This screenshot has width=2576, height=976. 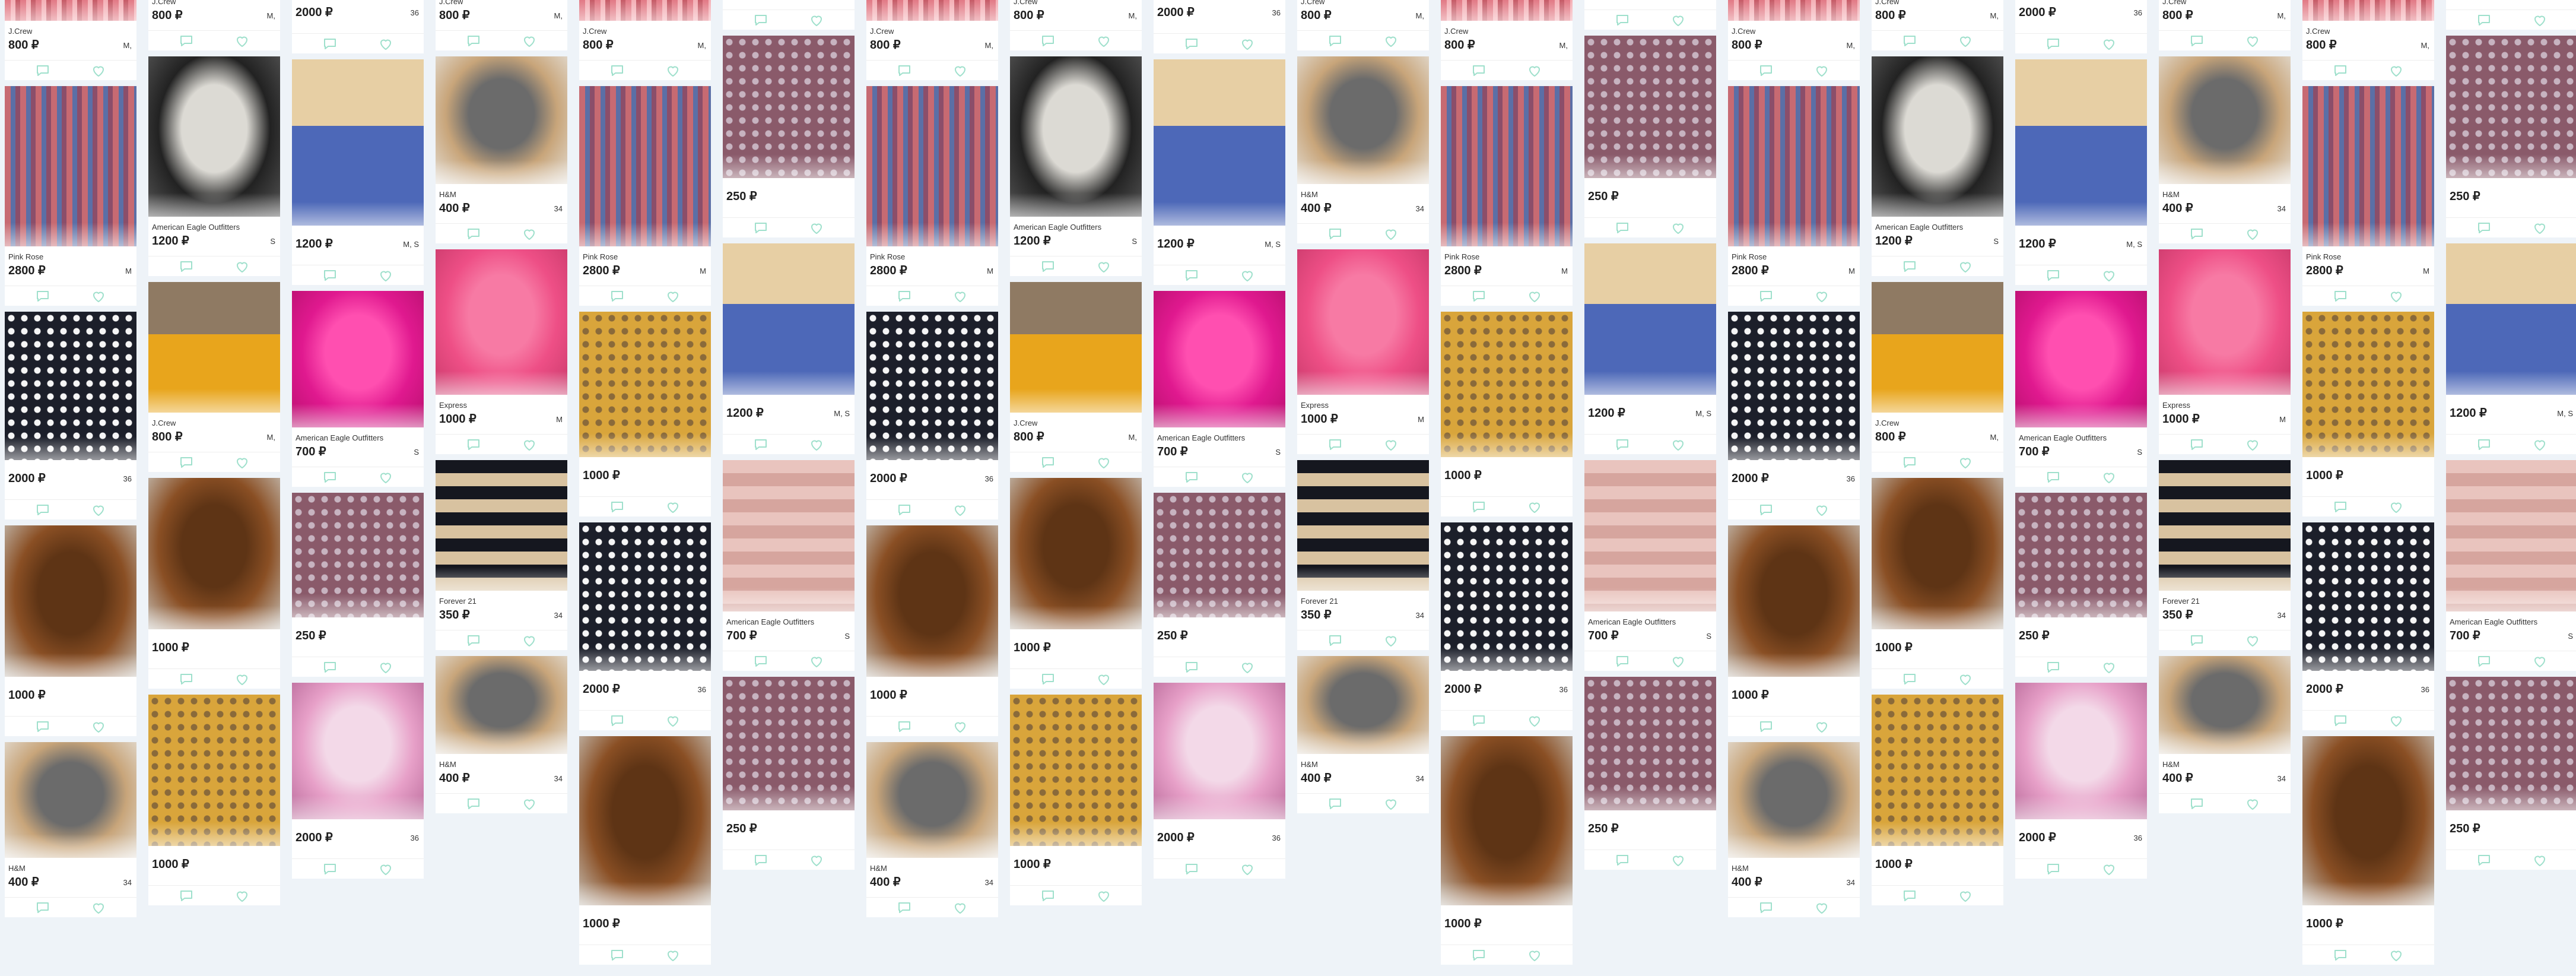 I want to click on product-card: 1000 ₽, so click(x=932, y=630).